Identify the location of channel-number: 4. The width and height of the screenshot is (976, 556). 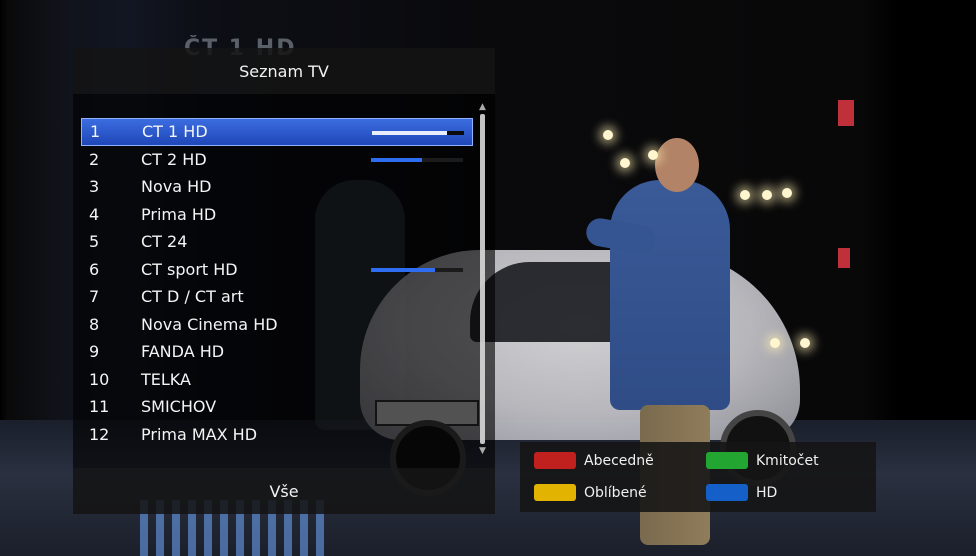
(94, 214).